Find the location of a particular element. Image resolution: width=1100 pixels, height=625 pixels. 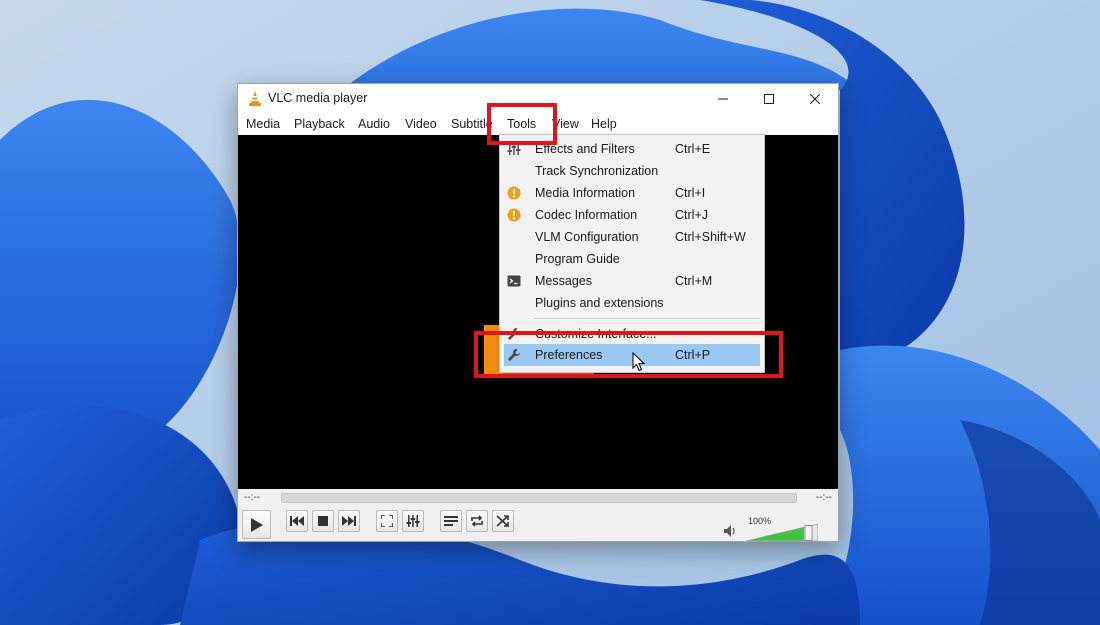

control-bar: 100% is located at coordinates (538, 524).